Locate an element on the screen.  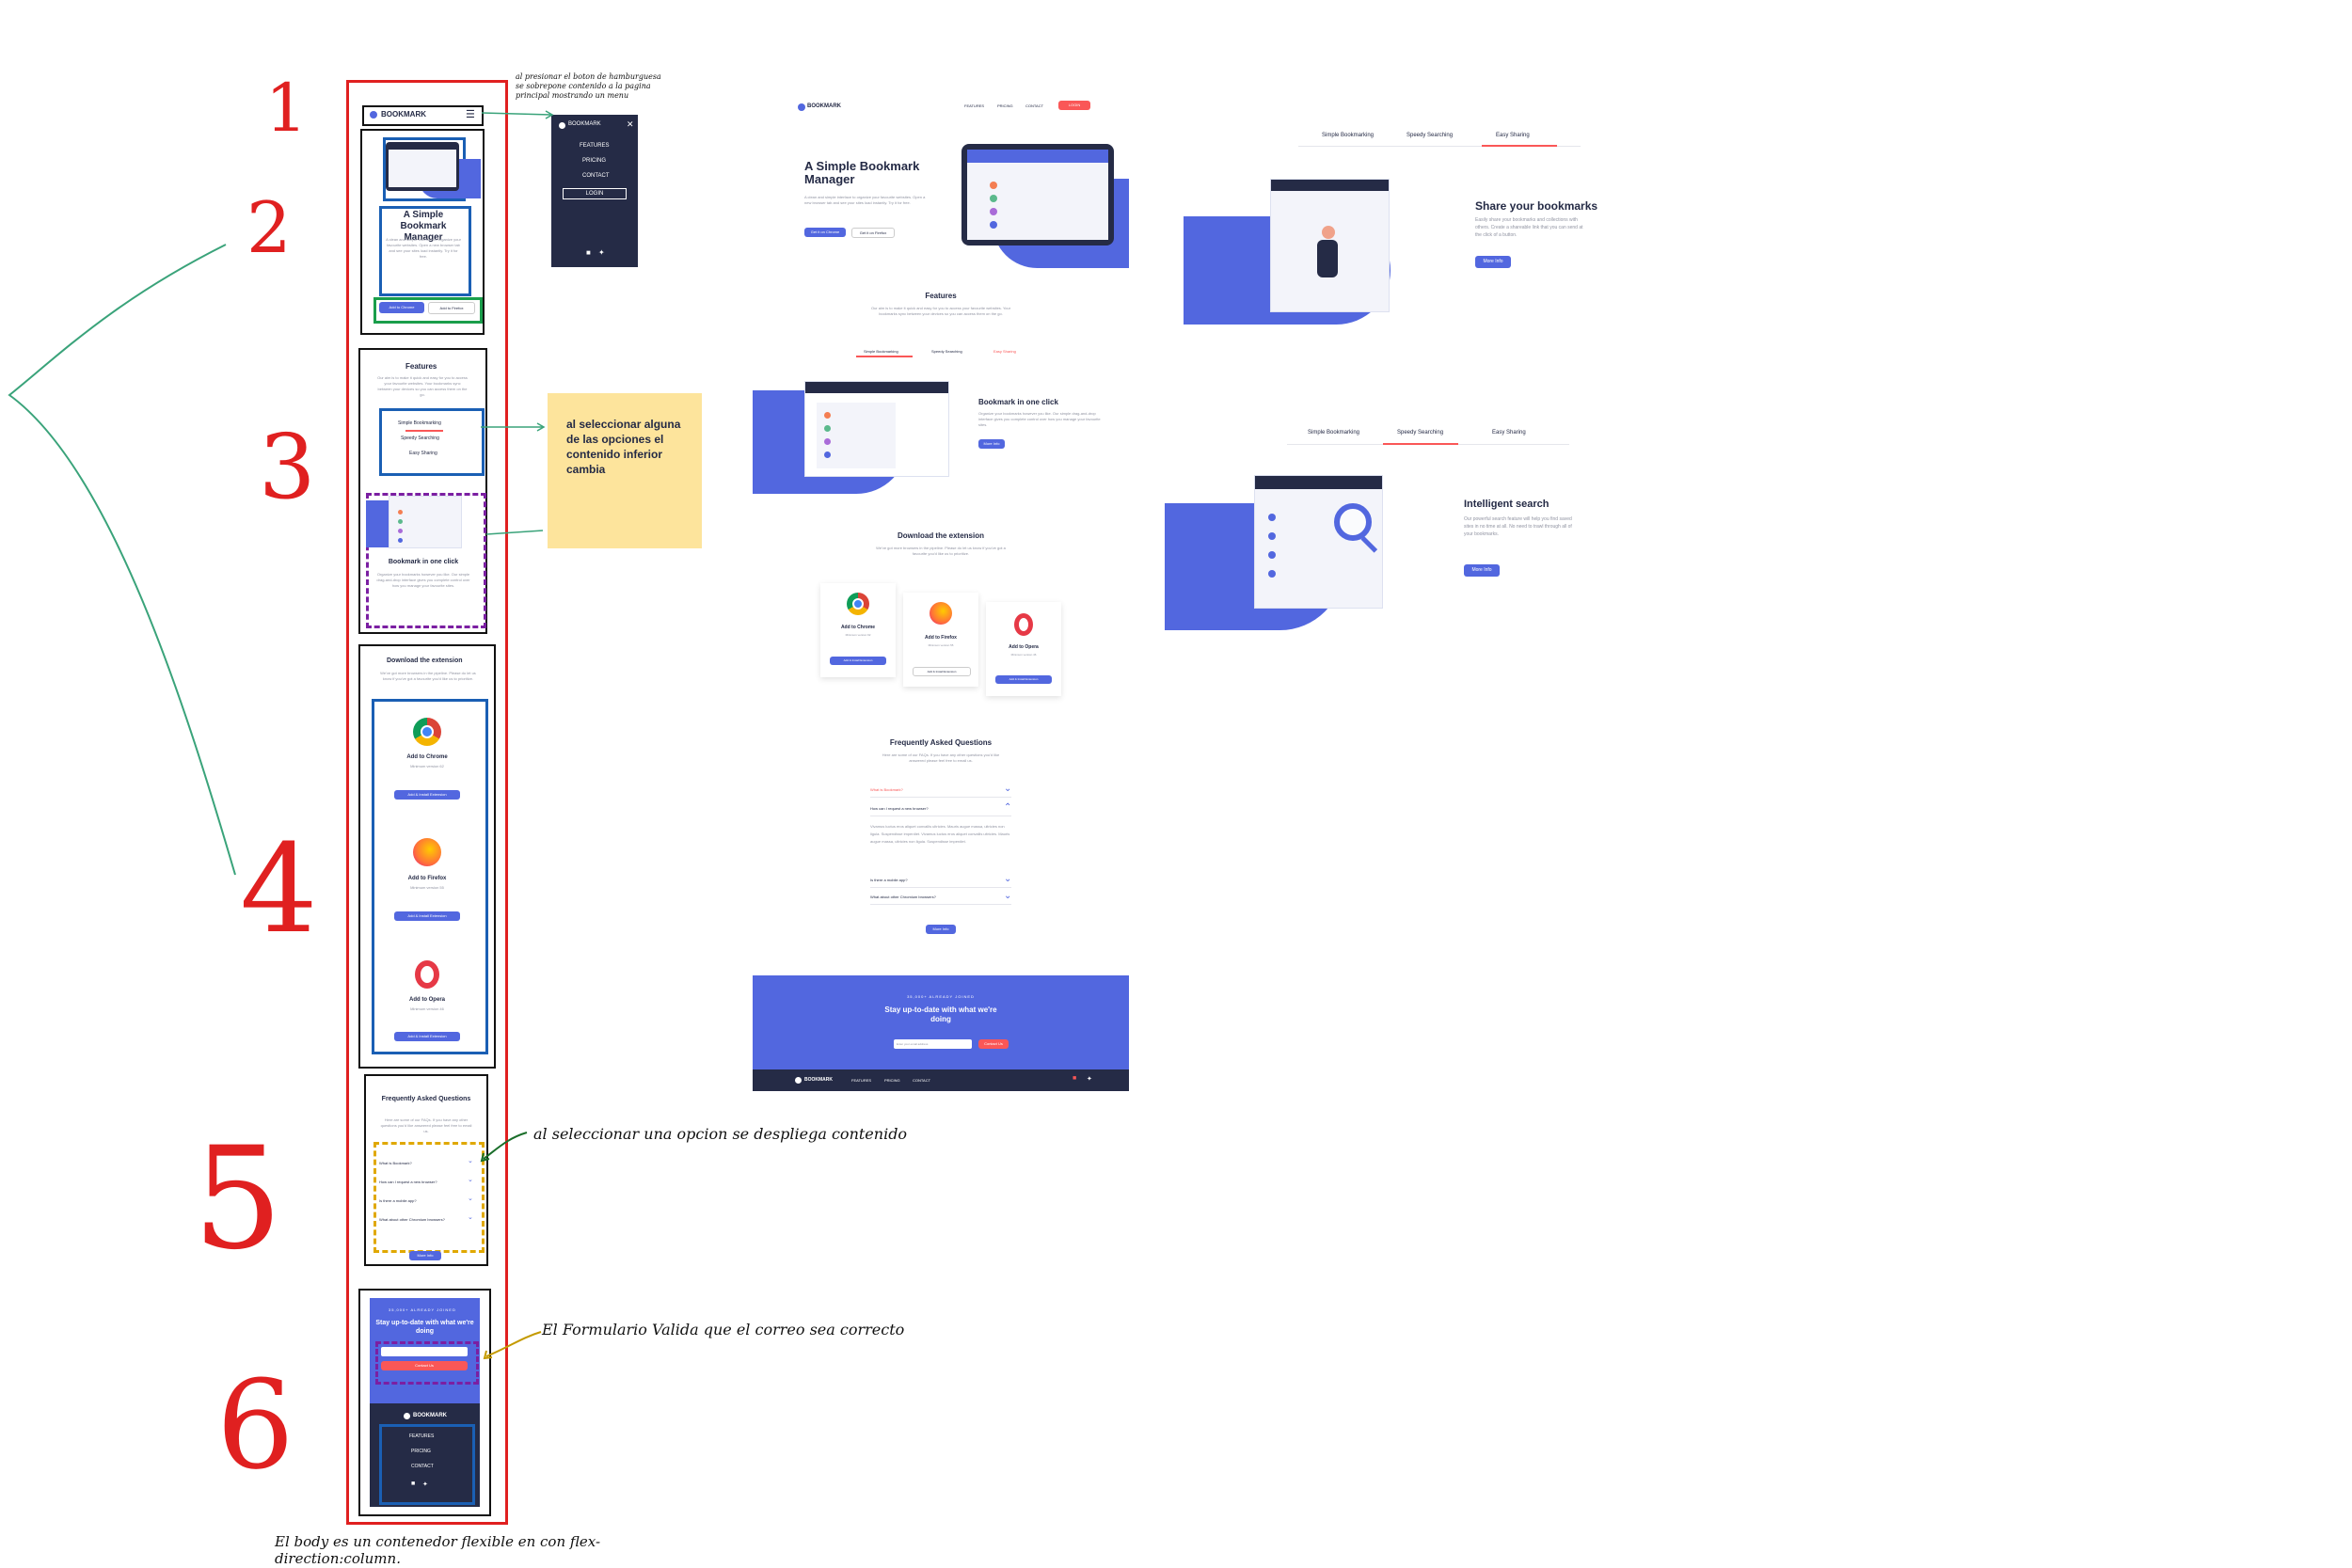
desktop-footer-contact: CONTACT is located at coordinates (921, 1080).